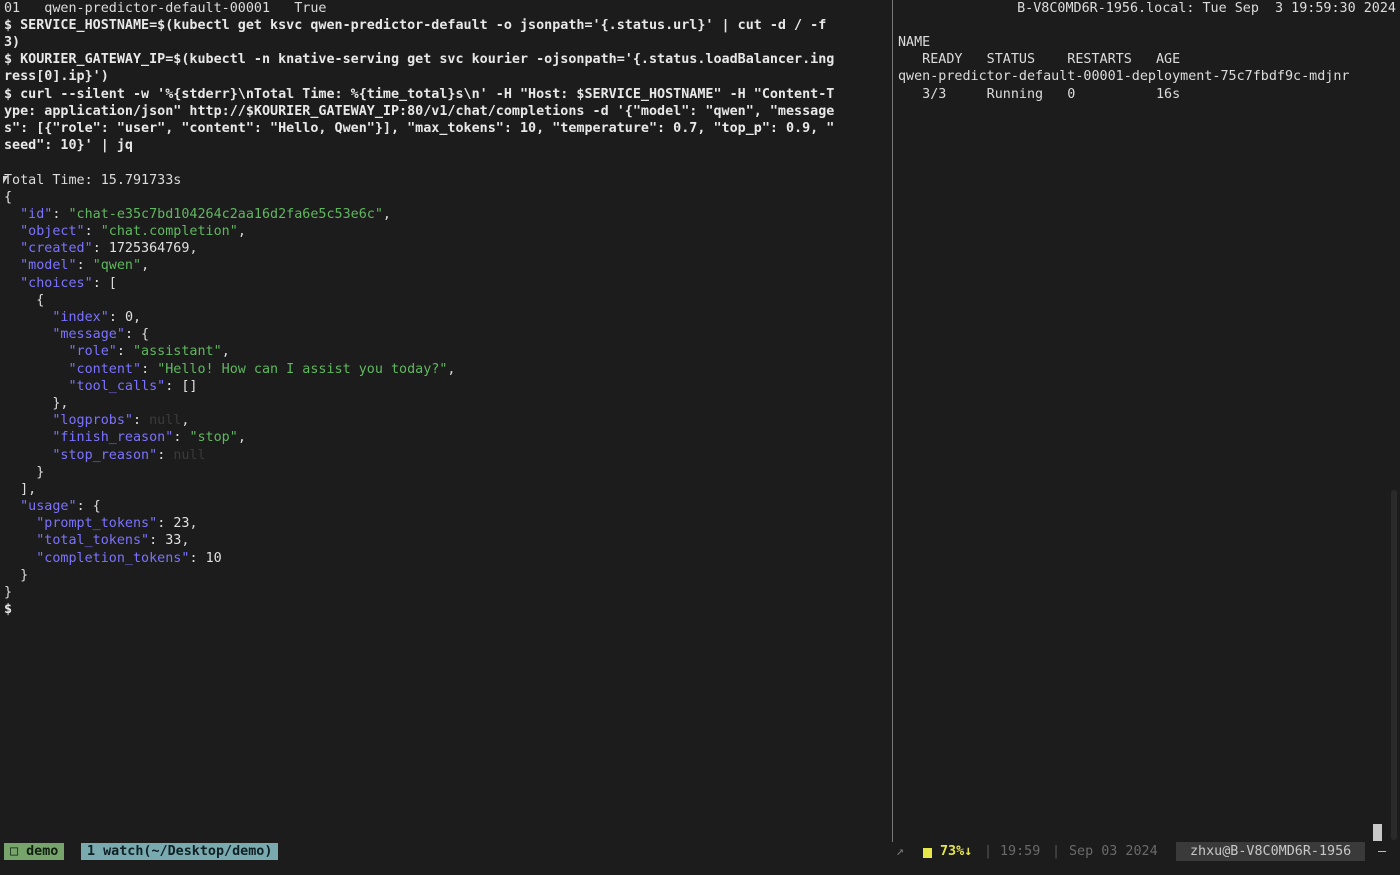 This screenshot has width=1400, height=875. Describe the element at coordinates (48, 506) in the screenshot. I see `json-key: "usage"` at that location.